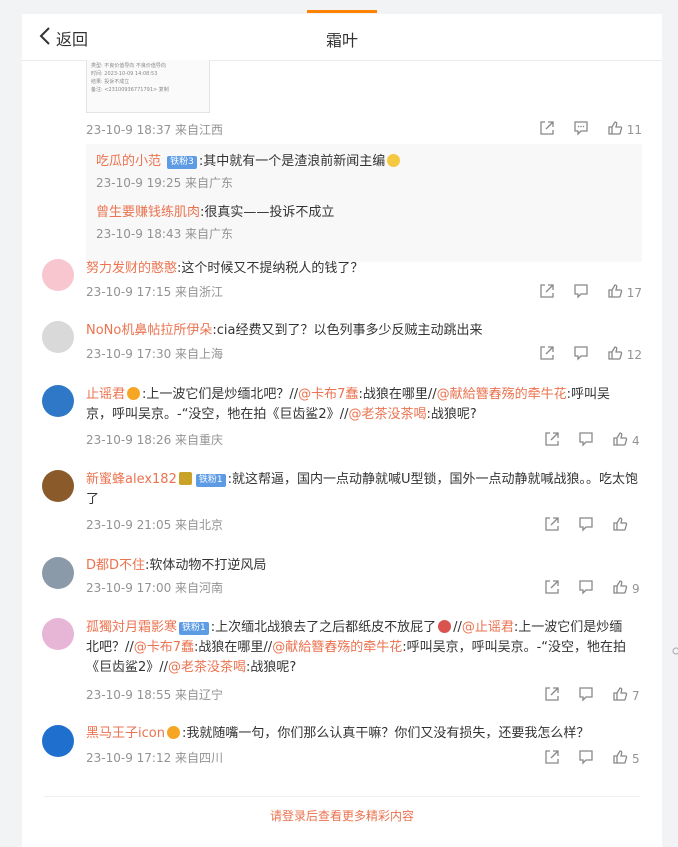 This screenshot has height=847, width=678. What do you see at coordinates (627, 759) in the screenshot?
I see `like-button: 5` at bounding box center [627, 759].